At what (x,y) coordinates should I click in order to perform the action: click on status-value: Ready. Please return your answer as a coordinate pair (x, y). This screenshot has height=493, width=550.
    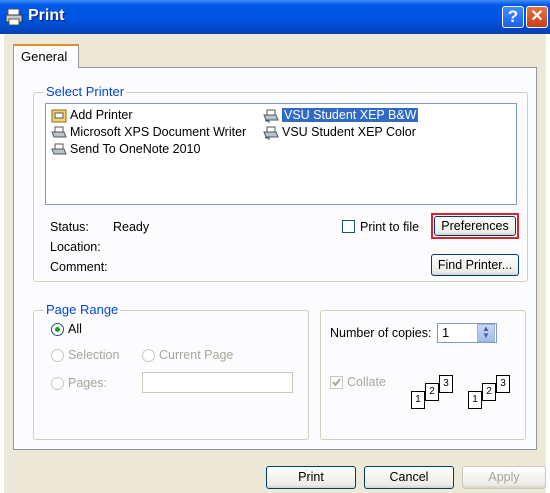
    Looking at the image, I should click on (131, 227).